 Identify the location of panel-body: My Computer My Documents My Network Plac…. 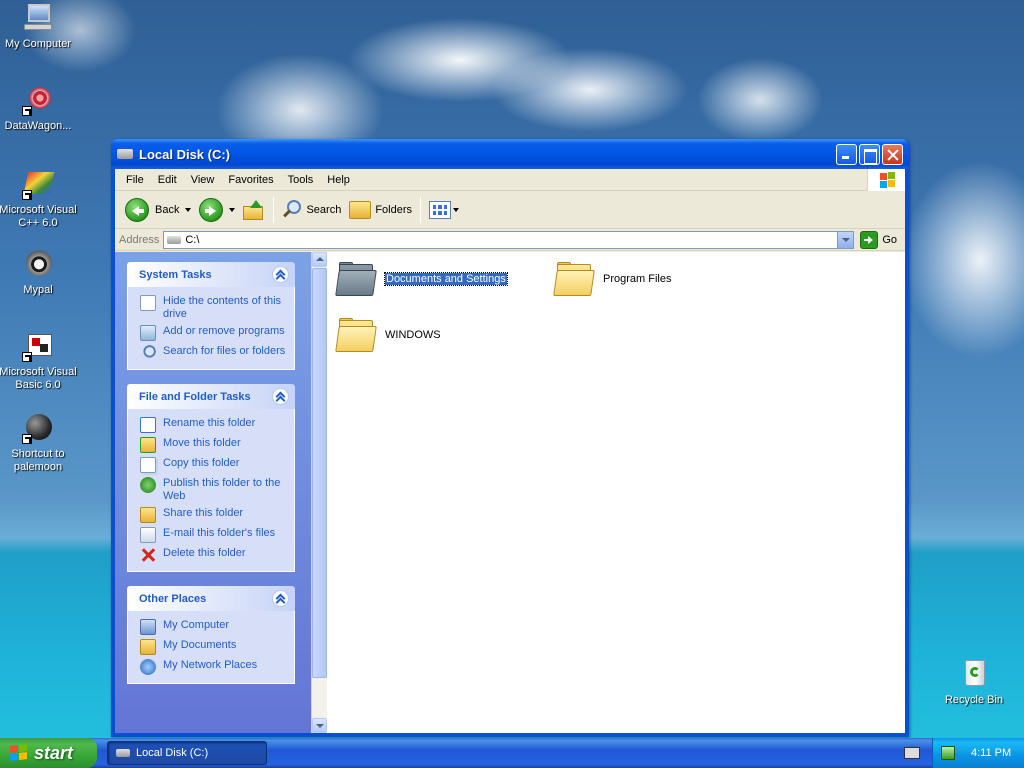
(211, 647).